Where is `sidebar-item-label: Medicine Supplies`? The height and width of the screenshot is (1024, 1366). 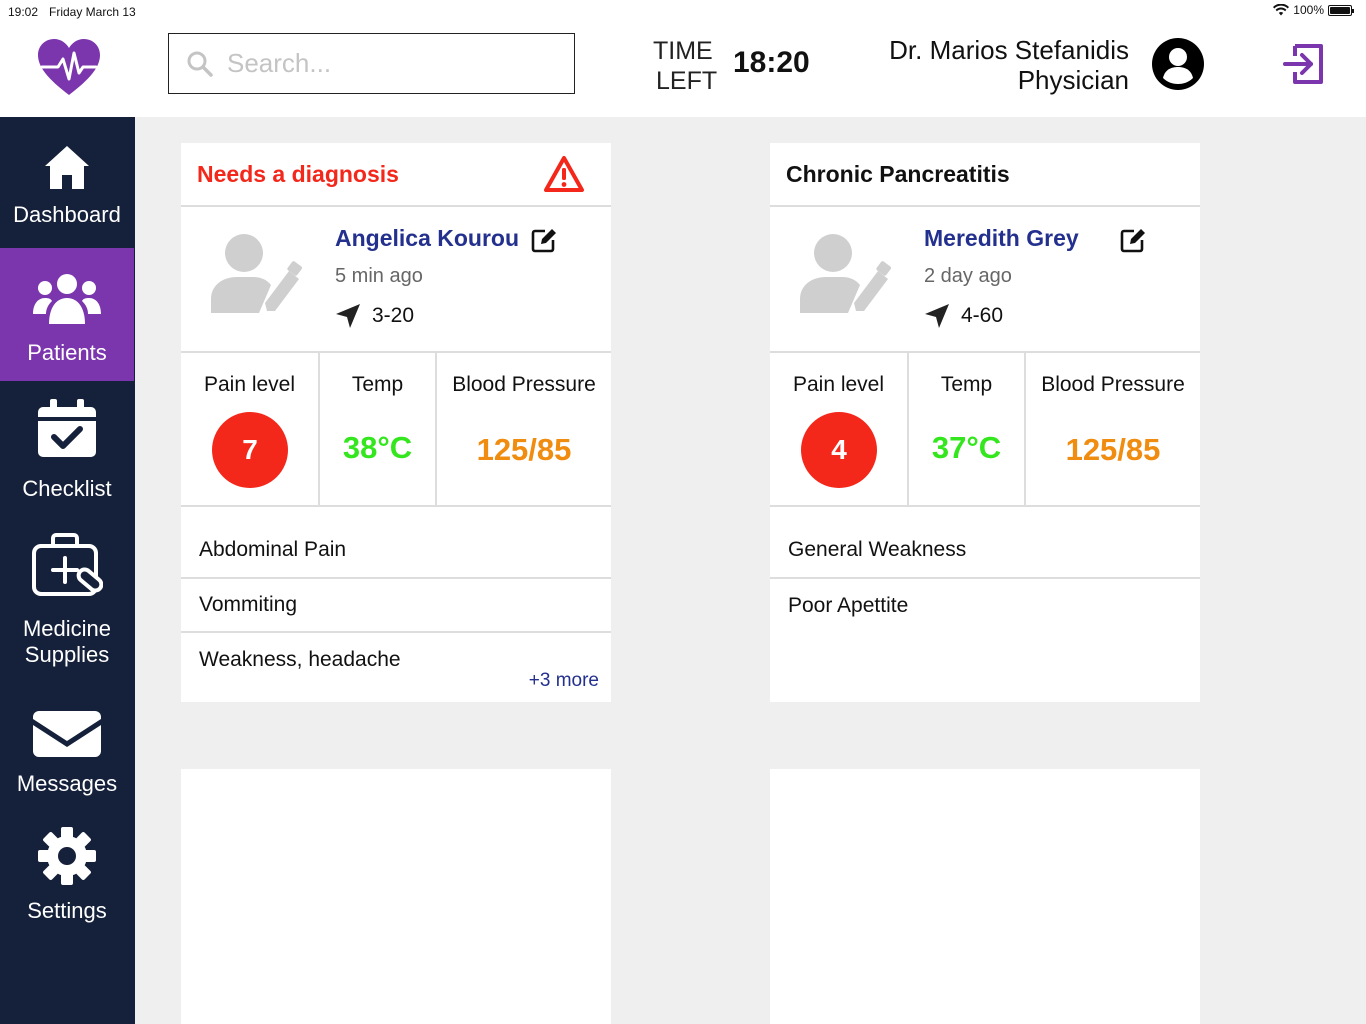
sidebar-item-label: Medicine Supplies is located at coordinates (67, 642).